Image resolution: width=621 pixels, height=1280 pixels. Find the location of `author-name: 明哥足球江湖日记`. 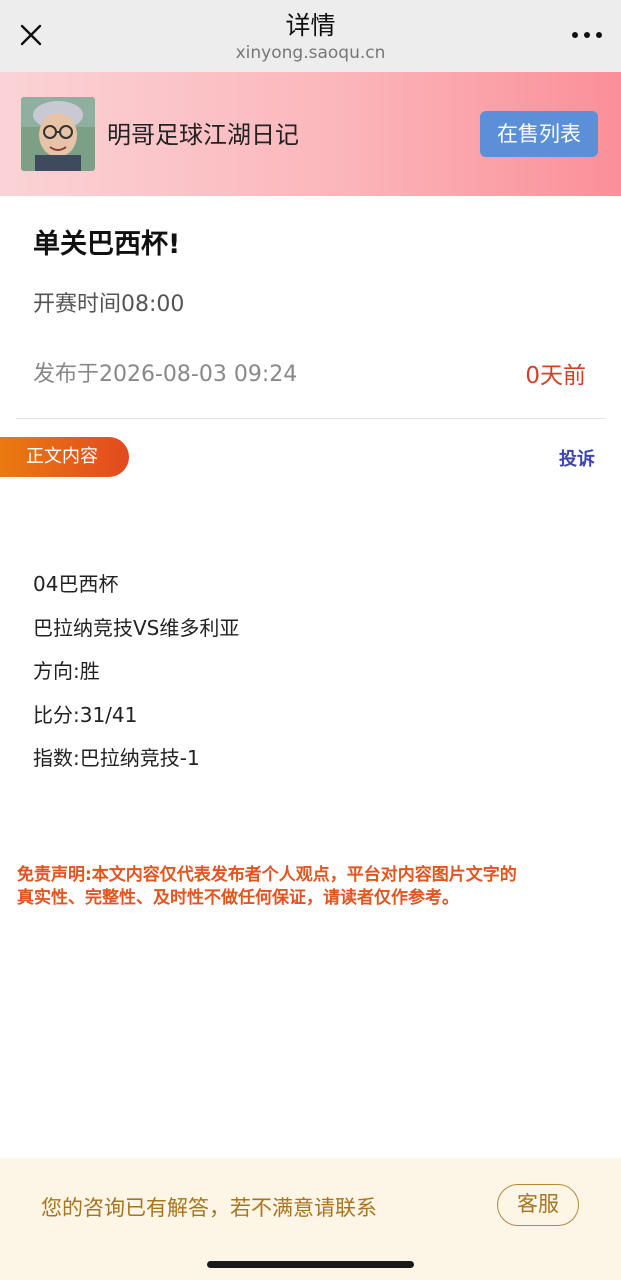

author-name: 明哥足球江湖日记 is located at coordinates (203, 135).